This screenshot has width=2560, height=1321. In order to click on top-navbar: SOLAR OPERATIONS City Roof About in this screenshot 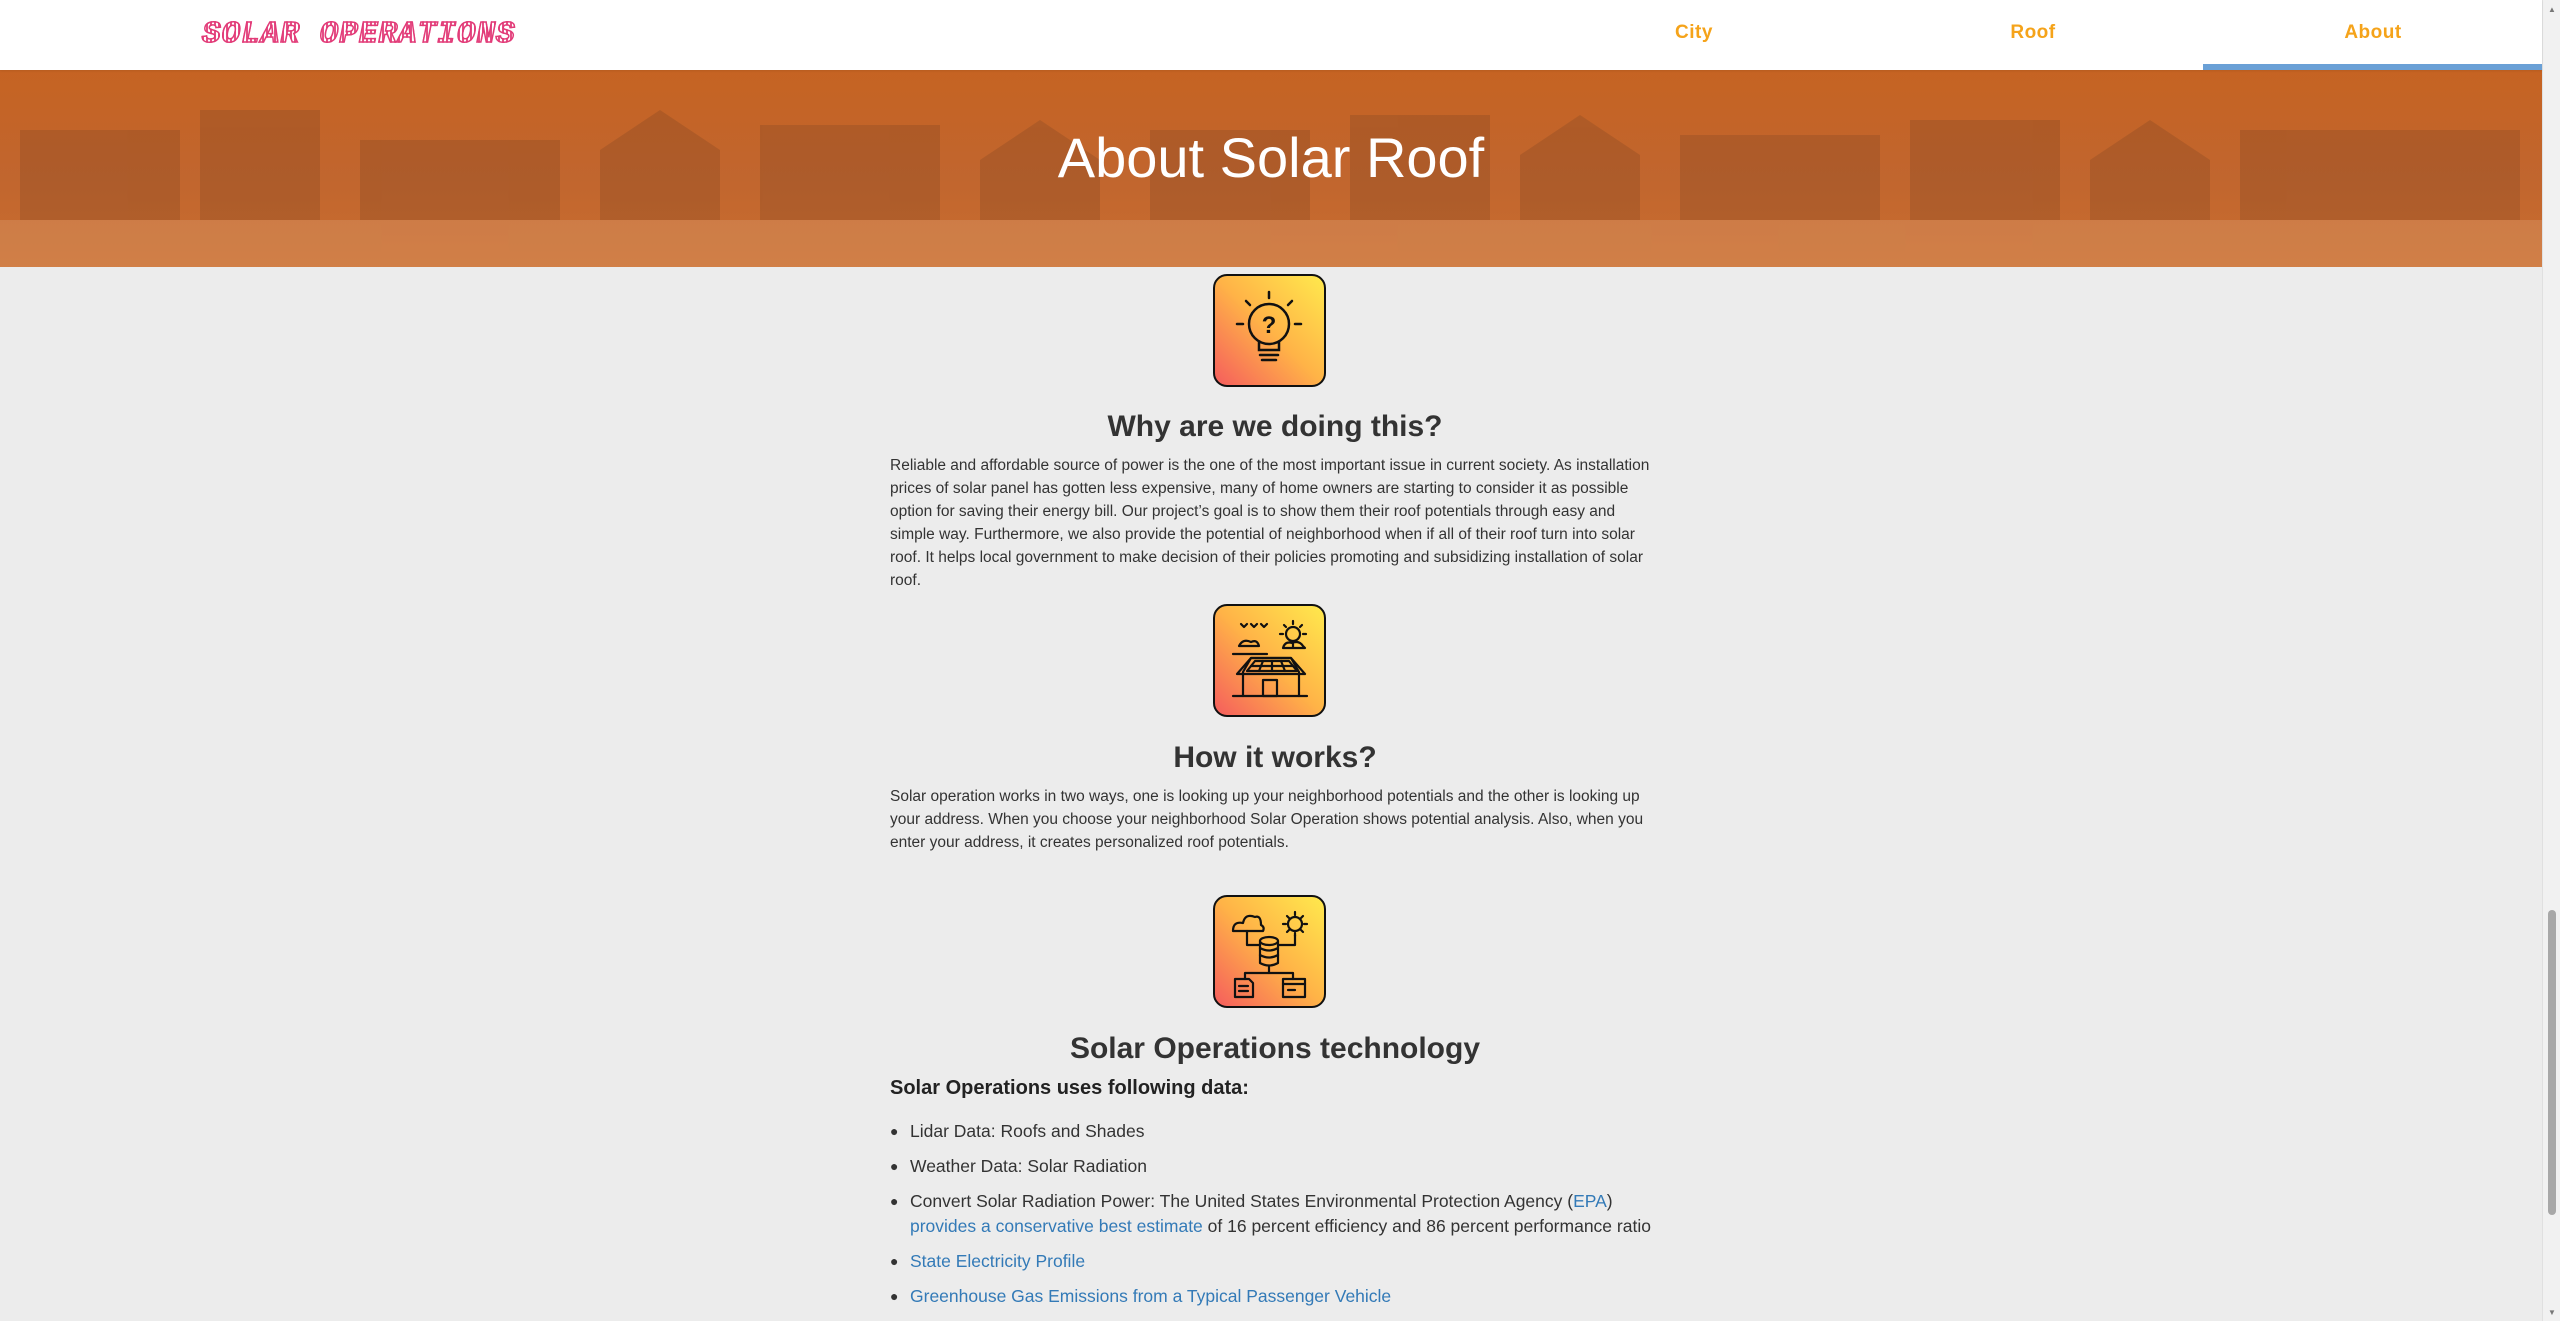, I will do `click(1271, 35)`.